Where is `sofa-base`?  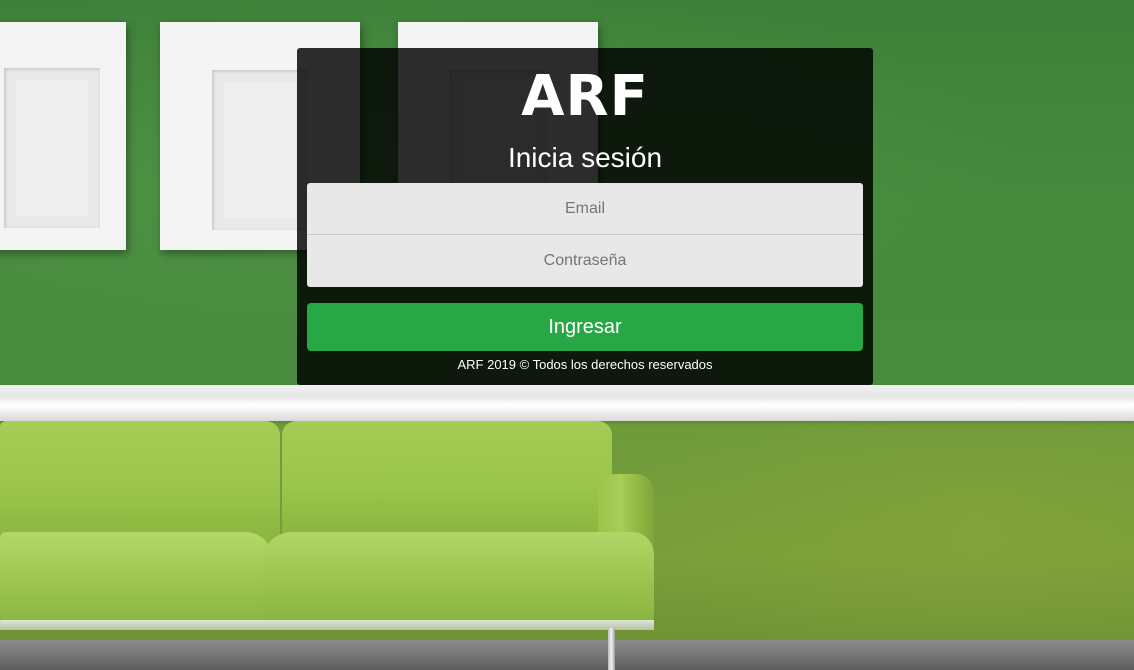
sofa-base is located at coordinates (327, 625).